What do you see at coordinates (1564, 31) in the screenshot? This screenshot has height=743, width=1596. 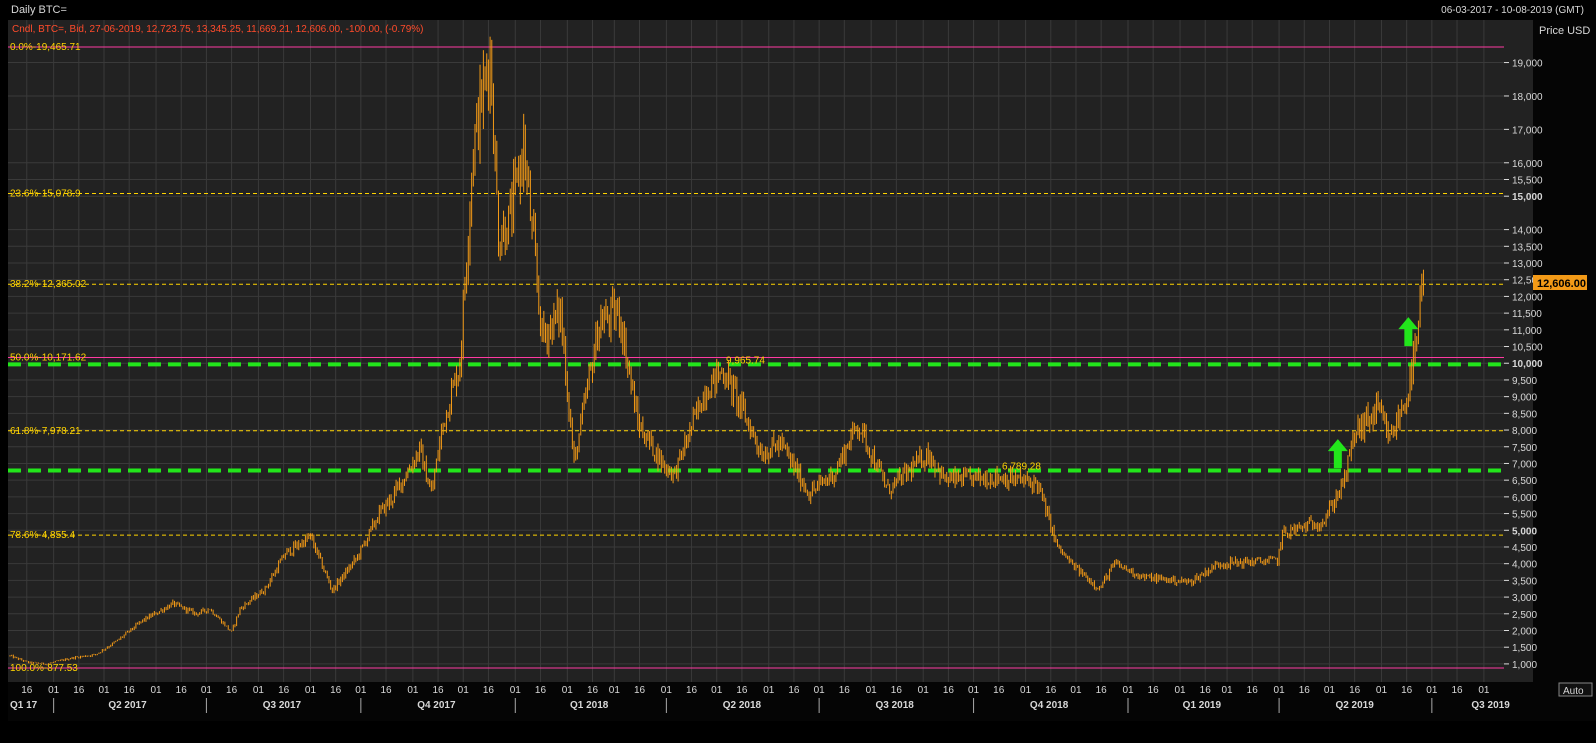 I see `price-axis-title: Price USD` at bounding box center [1564, 31].